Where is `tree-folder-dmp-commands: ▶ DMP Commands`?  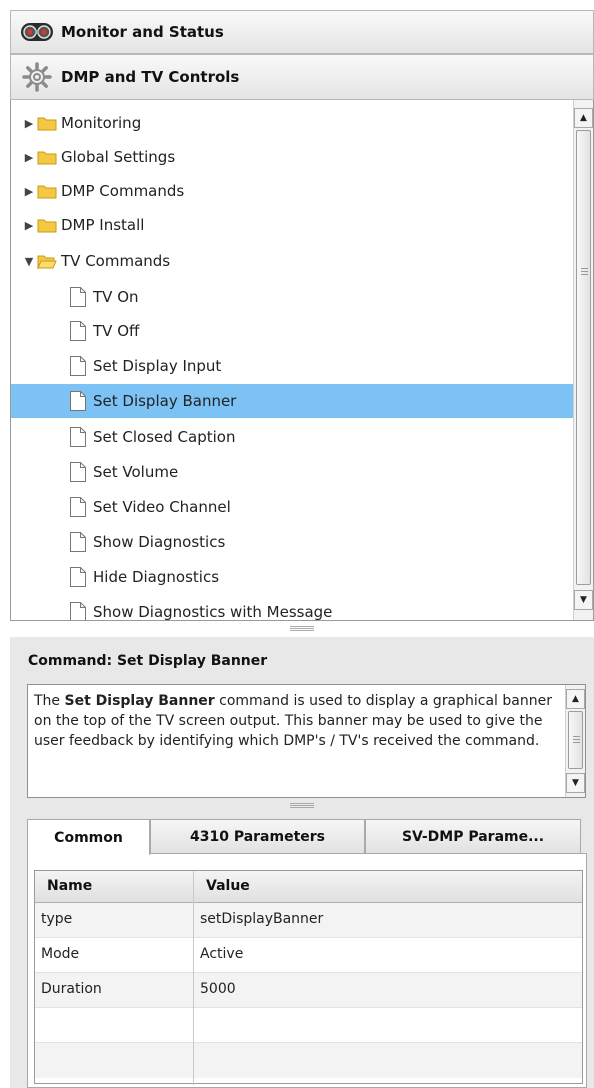 tree-folder-dmp-commands: ▶ DMP Commands is located at coordinates (292, 191).